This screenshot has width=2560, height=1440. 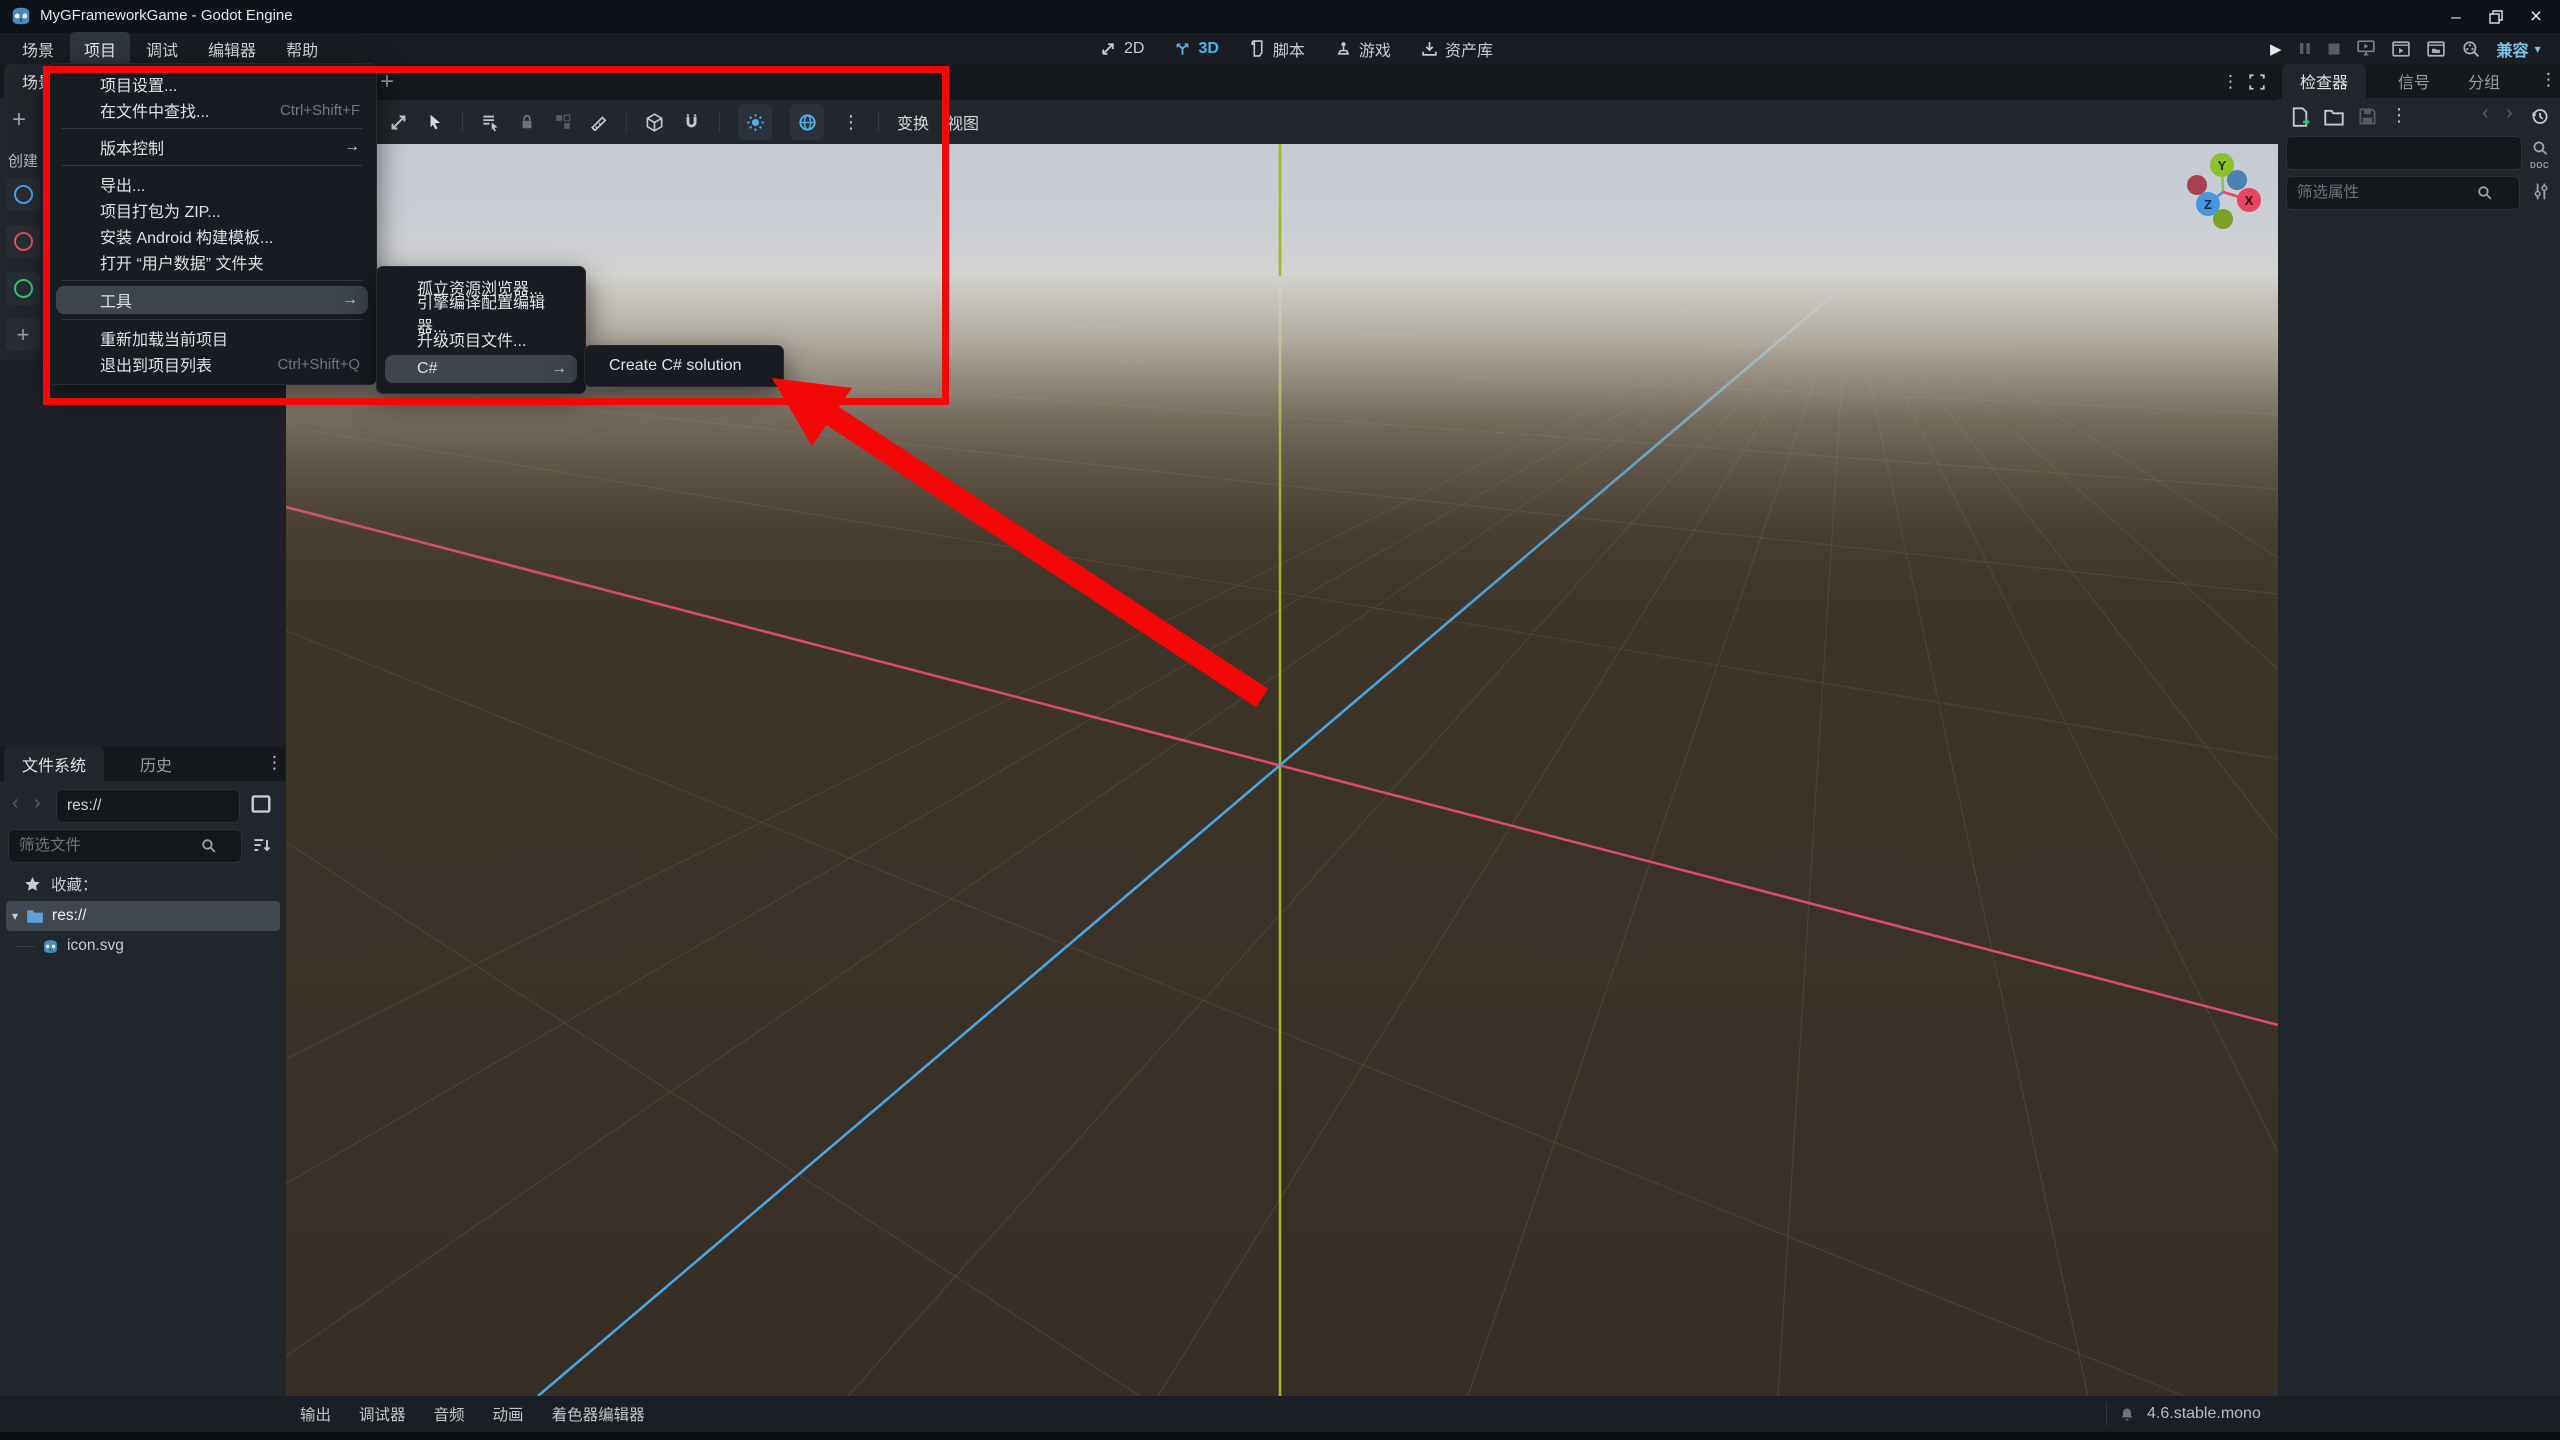 What do you see at coordinates (212, 147) in the screenshot?
I see `menu-item-version-control: 版本控制 →` at bounding box center [212, 147].